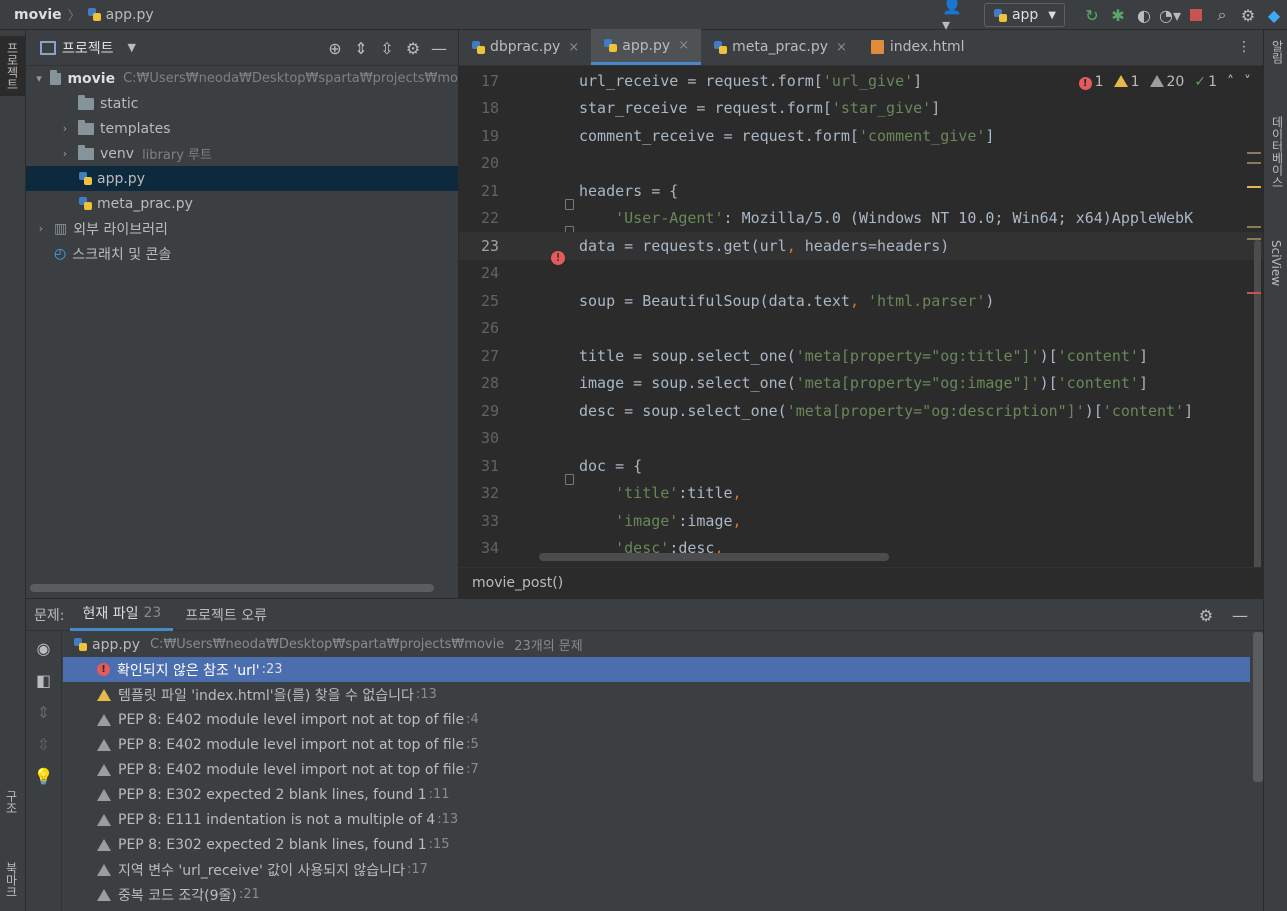  I want to click on chevron-down-icon: ˅, so click(1247, 82).